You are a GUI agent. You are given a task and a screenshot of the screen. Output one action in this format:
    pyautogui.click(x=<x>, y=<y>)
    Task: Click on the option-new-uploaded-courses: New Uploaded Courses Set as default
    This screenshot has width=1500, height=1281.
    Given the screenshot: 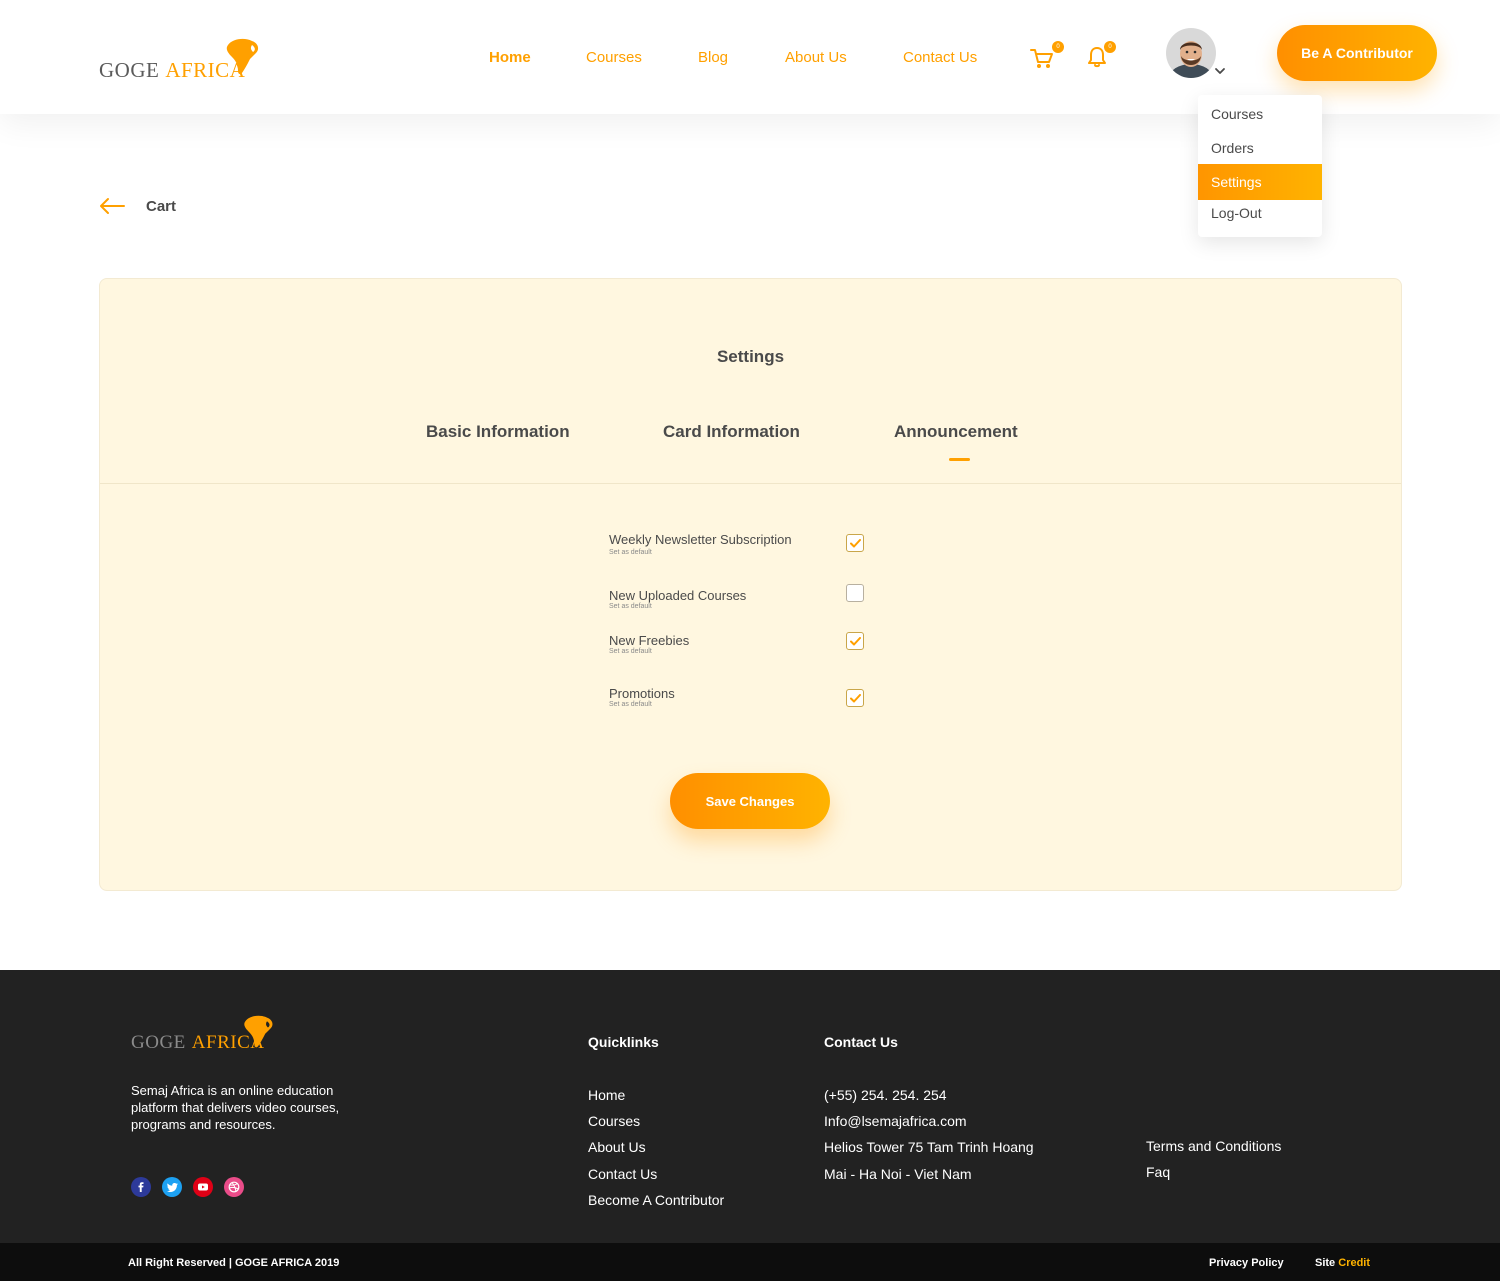 What is the action you would take?
    pyautogui.click(x=739, y=599)
    